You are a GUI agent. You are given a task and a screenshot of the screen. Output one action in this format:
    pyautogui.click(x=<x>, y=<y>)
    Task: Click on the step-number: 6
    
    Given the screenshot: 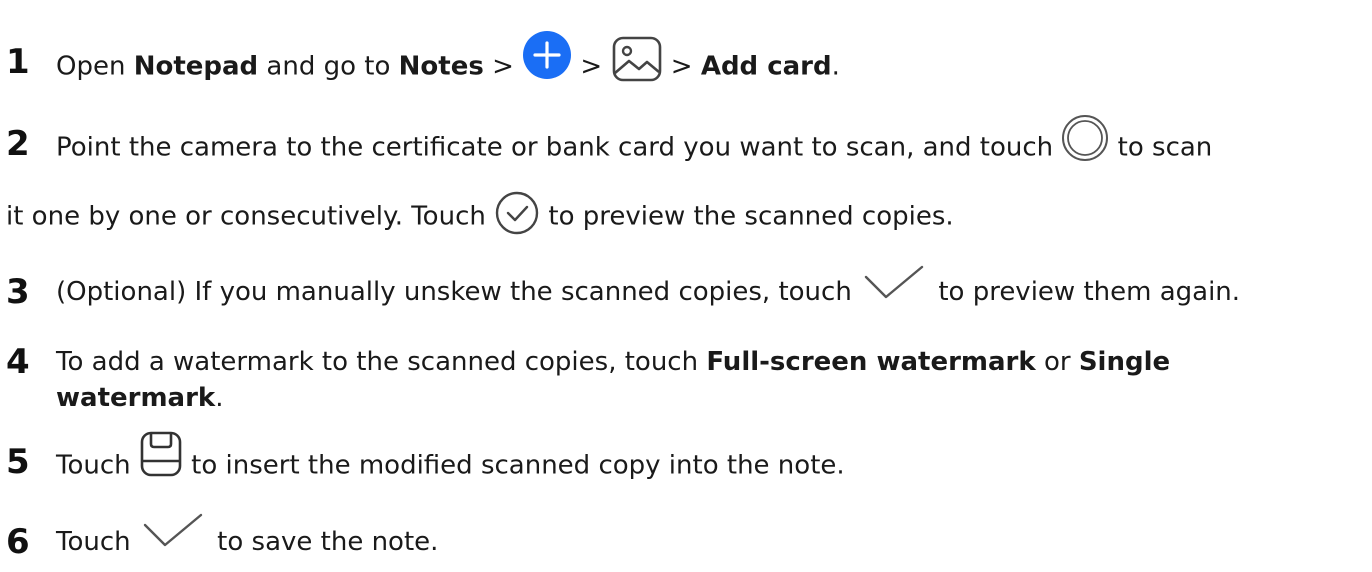 What is the action you would take?
    pyautogui.click(x=18, y=542)
    